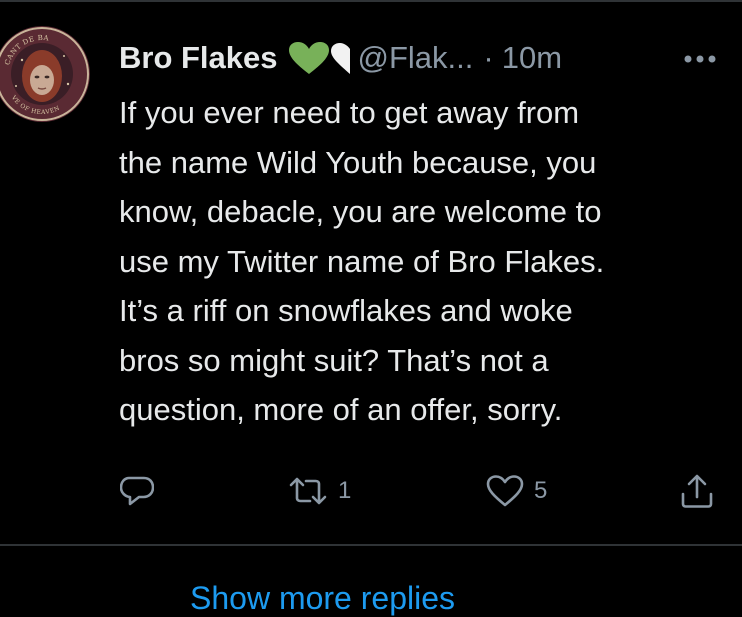  I want to click on like-button: 5, so click(516, 491).